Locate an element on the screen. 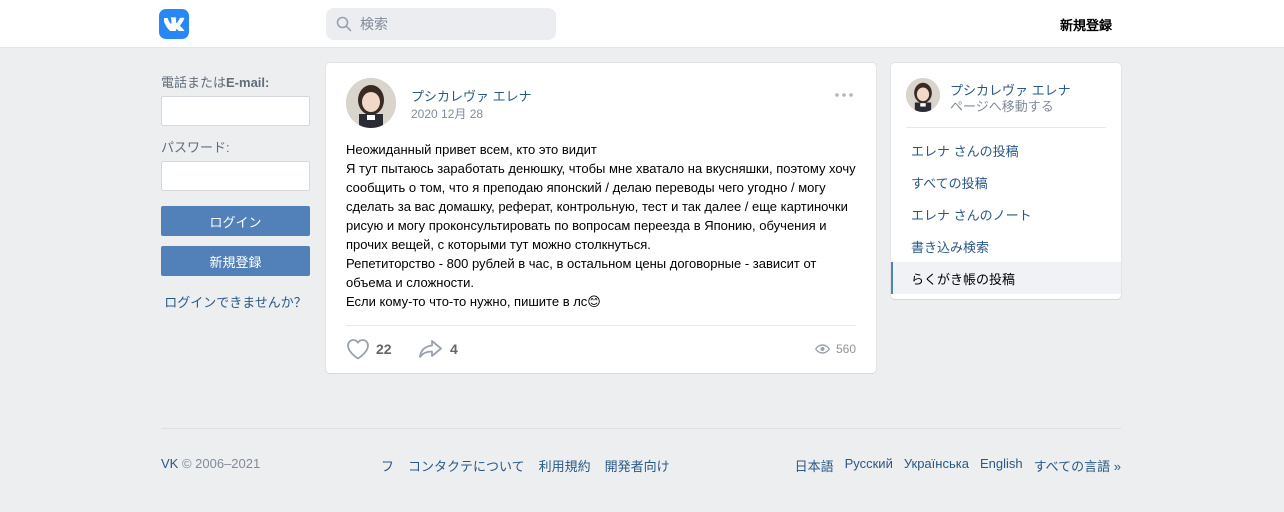  header-signup-link: 新規登録 is located at coordinates (1086, 24).